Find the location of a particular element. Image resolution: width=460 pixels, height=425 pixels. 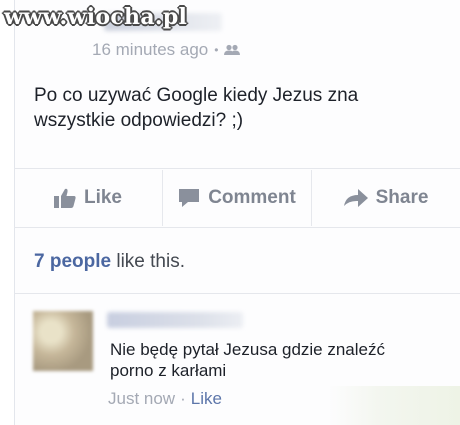

share-arrow-icon is located at coordinates (355, 198).